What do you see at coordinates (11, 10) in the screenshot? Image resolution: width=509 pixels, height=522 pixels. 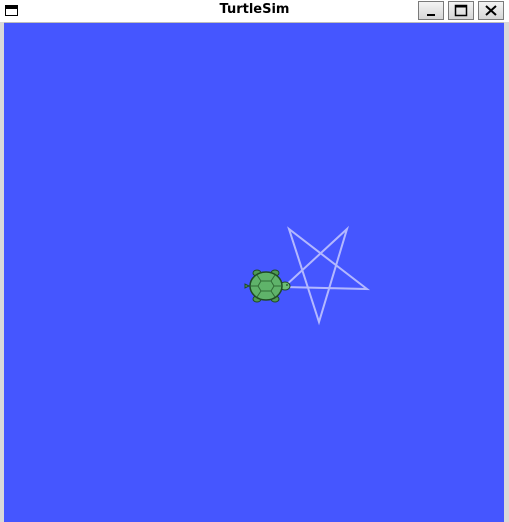 I see `window-menu-icon` at bounding box center [11, 10].